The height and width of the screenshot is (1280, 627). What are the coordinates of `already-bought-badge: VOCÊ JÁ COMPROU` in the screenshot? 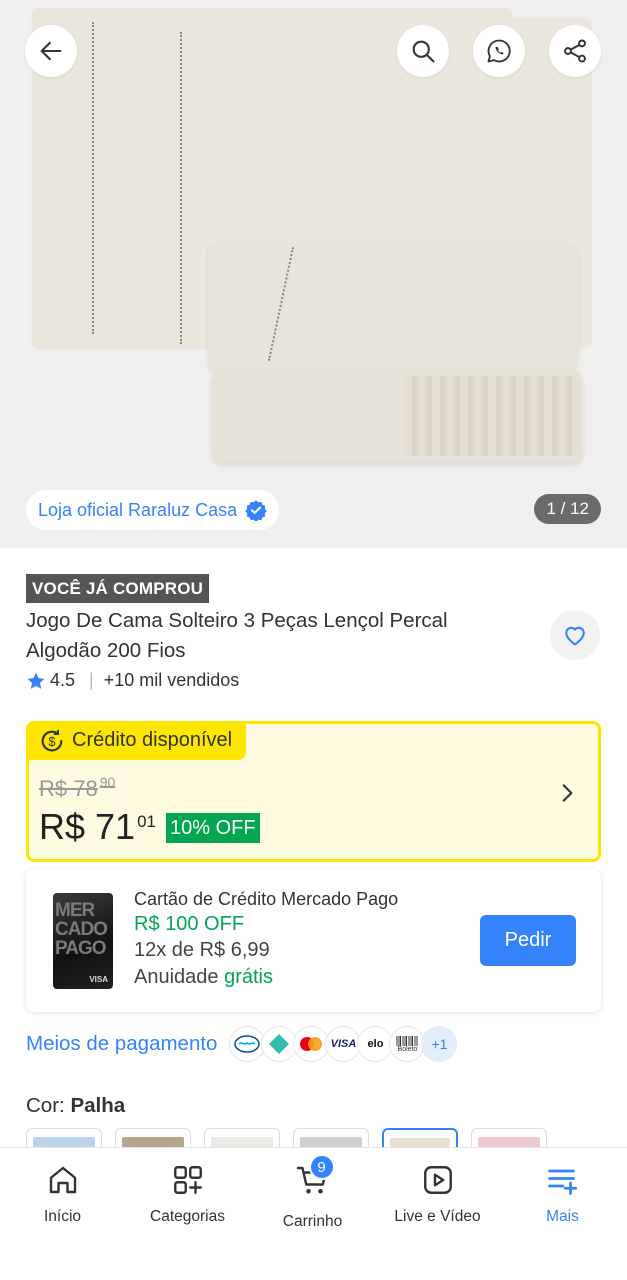 It's located at (118, 588).